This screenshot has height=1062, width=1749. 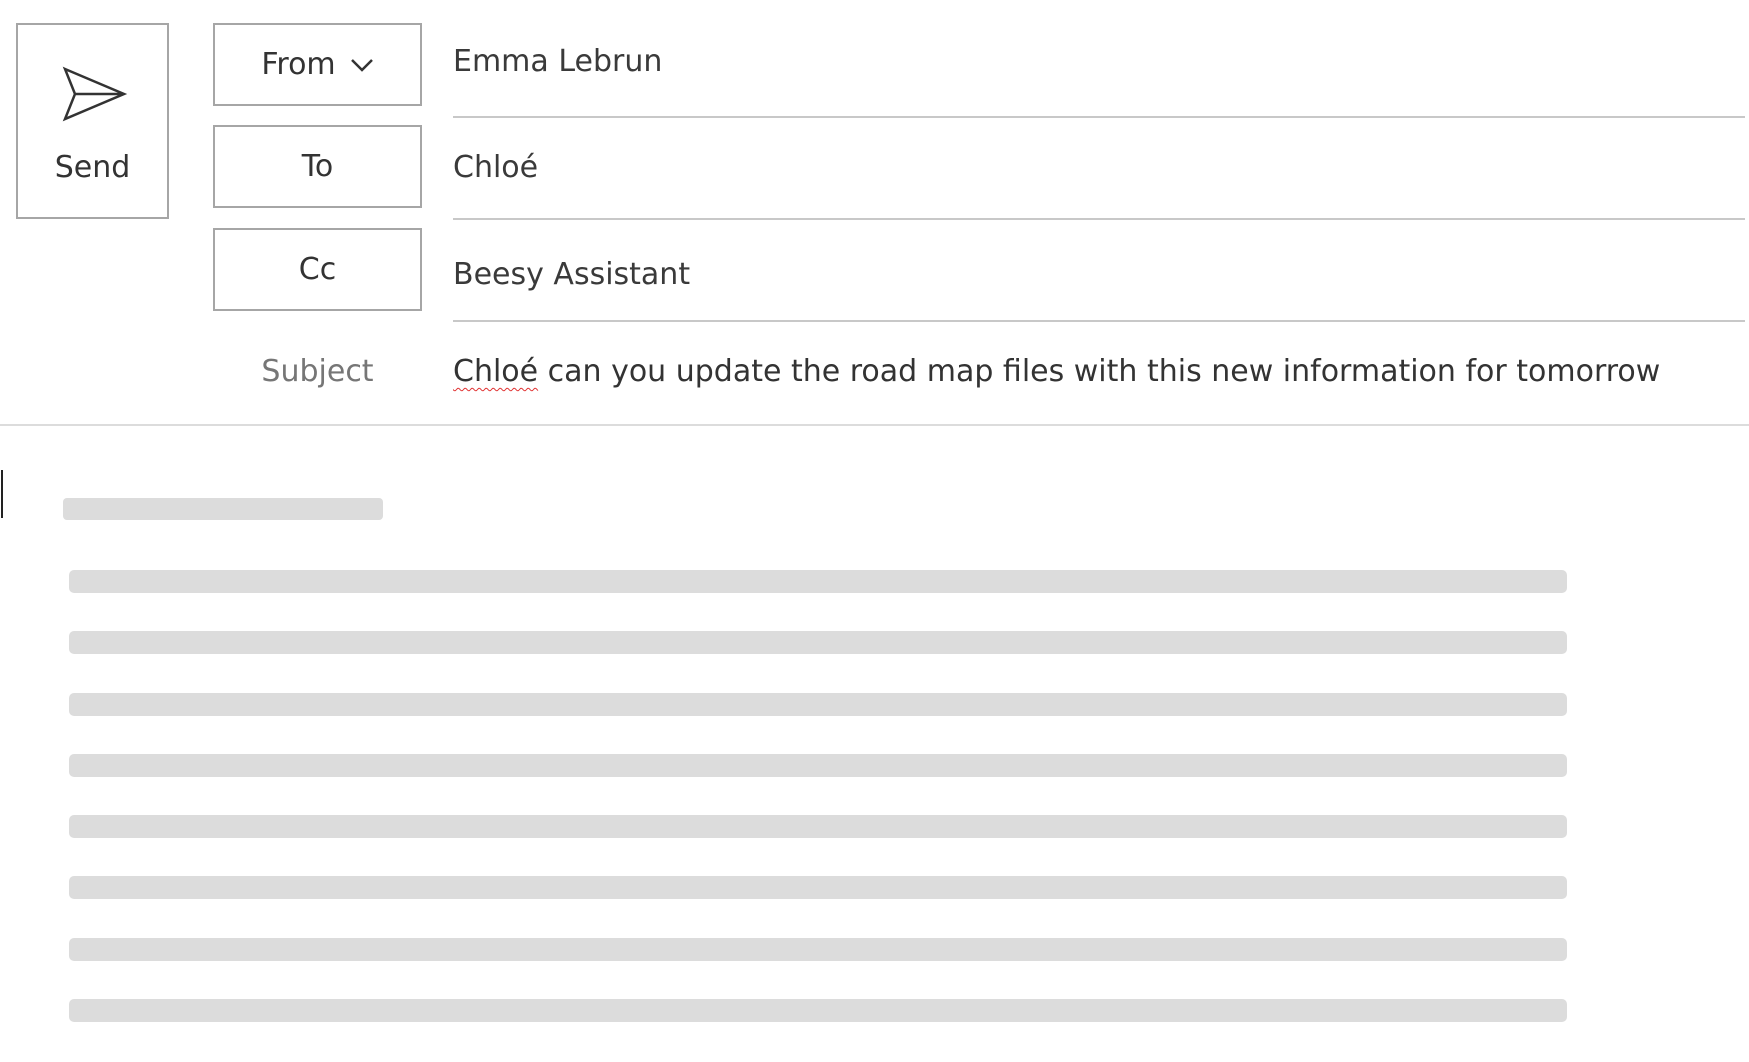 I want to click on to-field-underline, so click(x=1099, y=219).